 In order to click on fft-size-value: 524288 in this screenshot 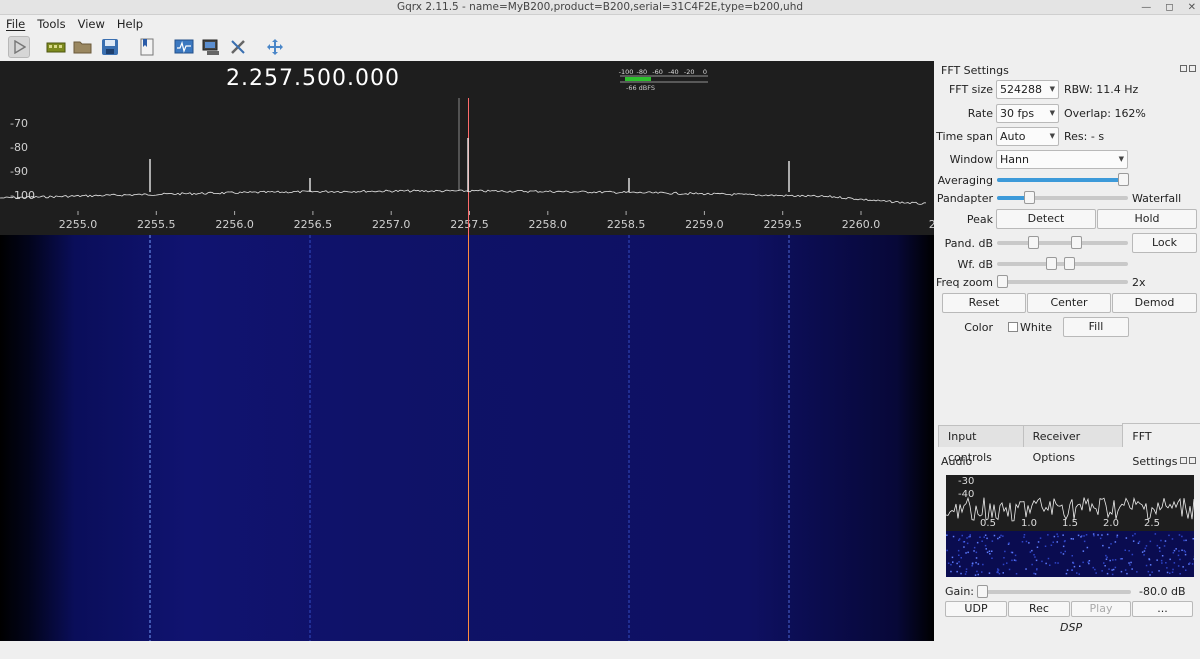, I will do `click(1021, 89)`.